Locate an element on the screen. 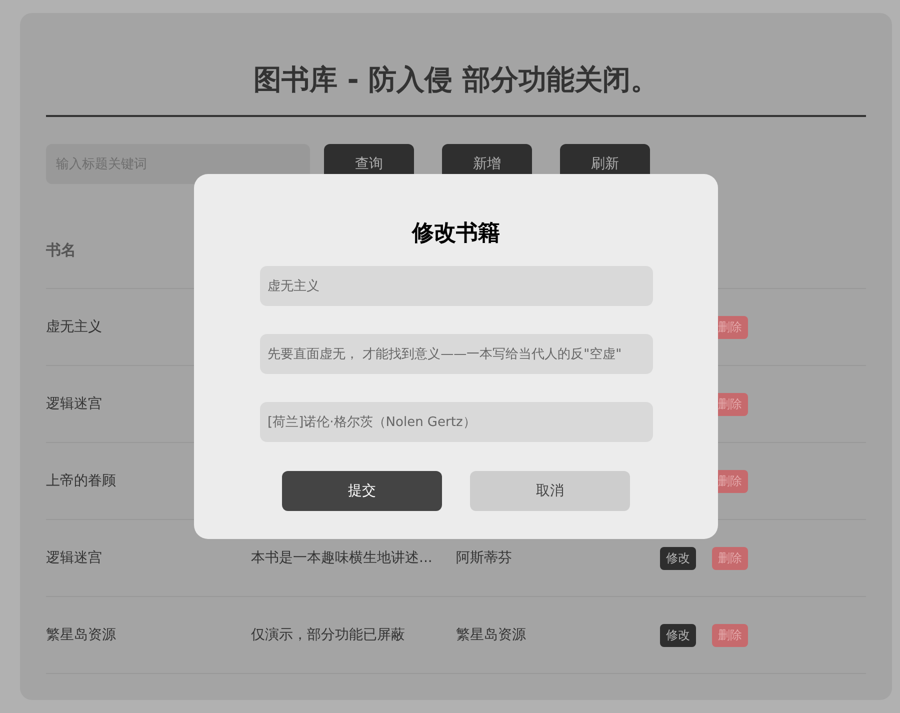 The image size is (900, 713). dialog-title: 修改书籍 is located at coordinates (456, 234).